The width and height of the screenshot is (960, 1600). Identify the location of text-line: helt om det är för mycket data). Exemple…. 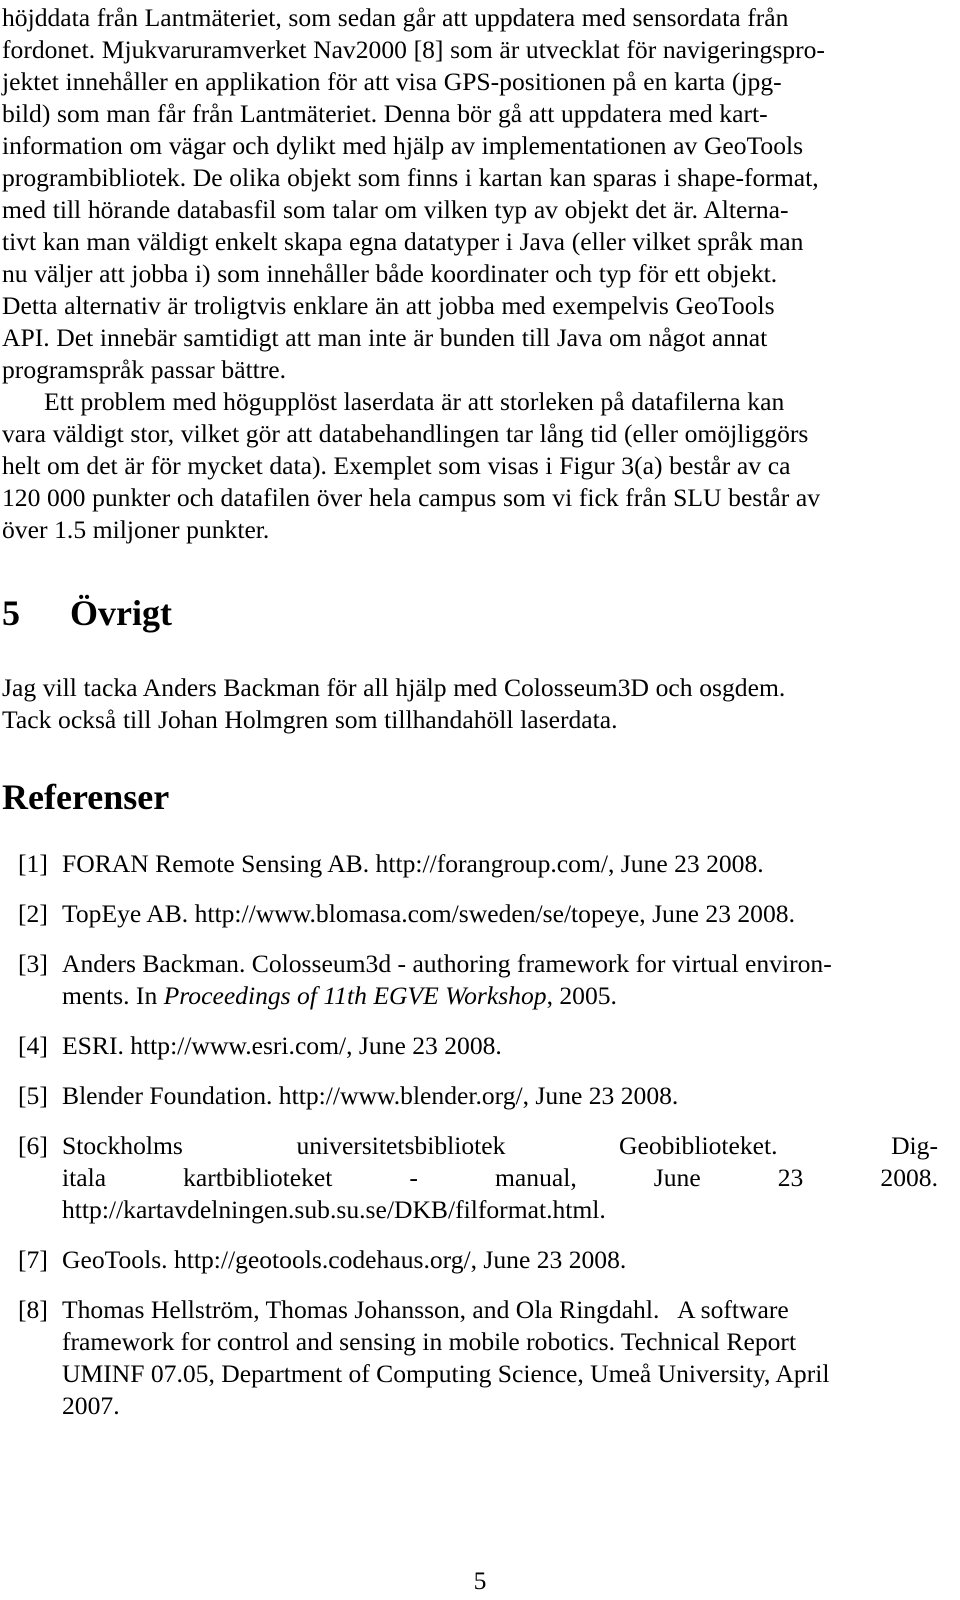
(396, 465).